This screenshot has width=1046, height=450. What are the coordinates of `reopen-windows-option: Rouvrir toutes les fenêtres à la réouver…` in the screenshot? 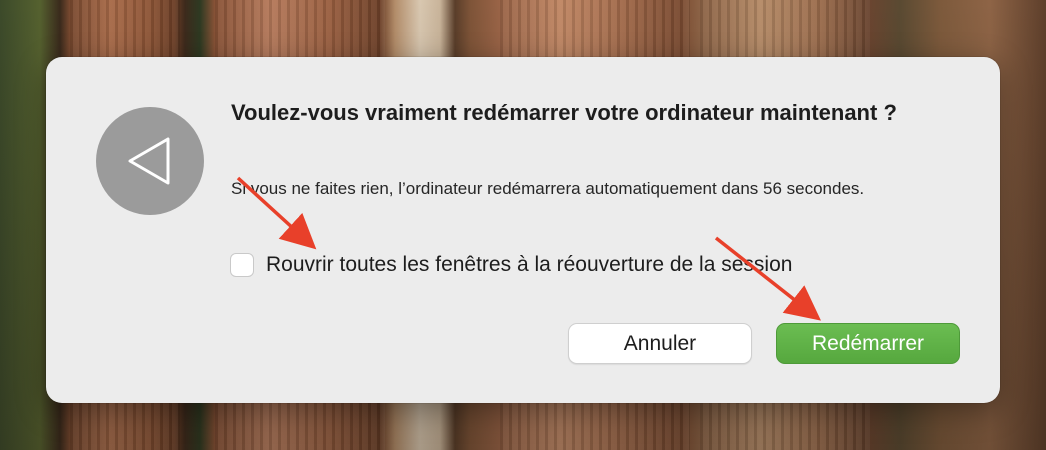 It's located at (511, 265).